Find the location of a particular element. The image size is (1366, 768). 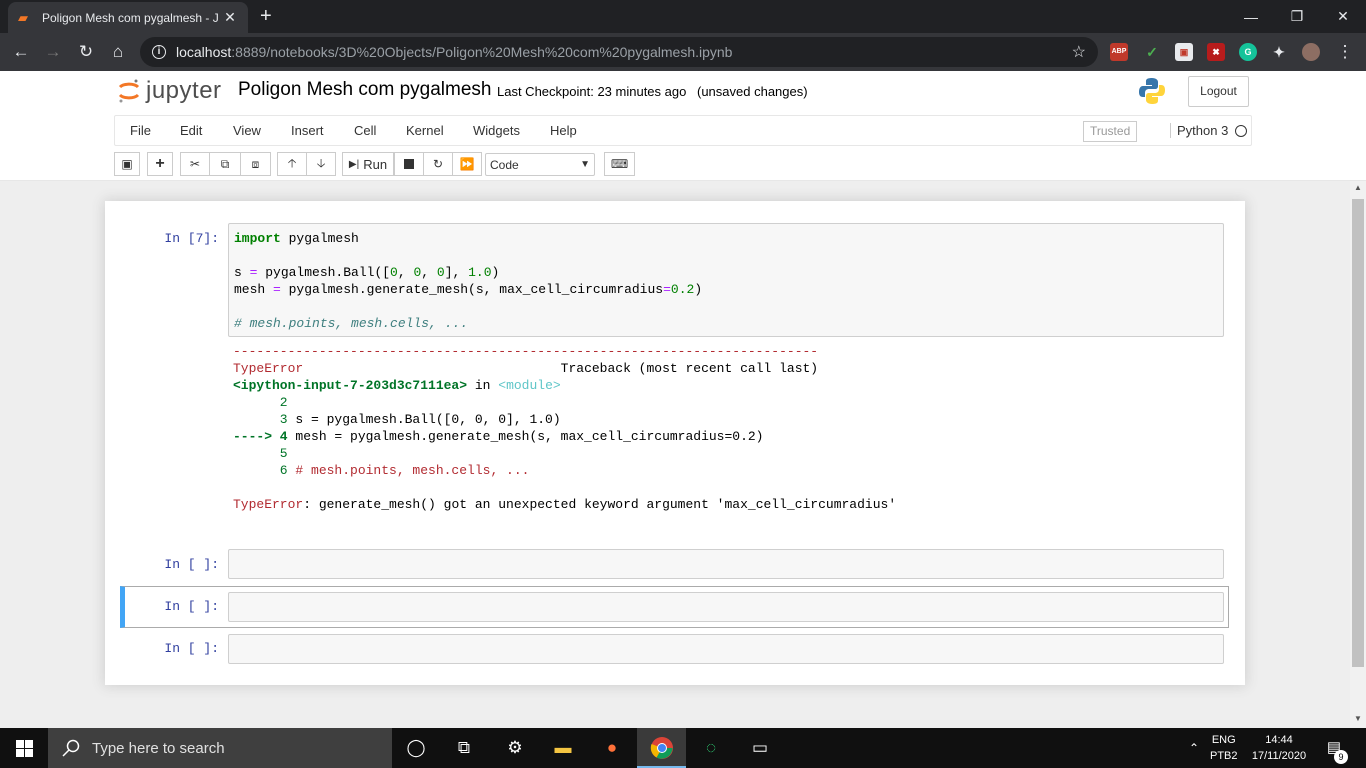

cell-type-select: Code ▼ is located at coordinates (540, 164).